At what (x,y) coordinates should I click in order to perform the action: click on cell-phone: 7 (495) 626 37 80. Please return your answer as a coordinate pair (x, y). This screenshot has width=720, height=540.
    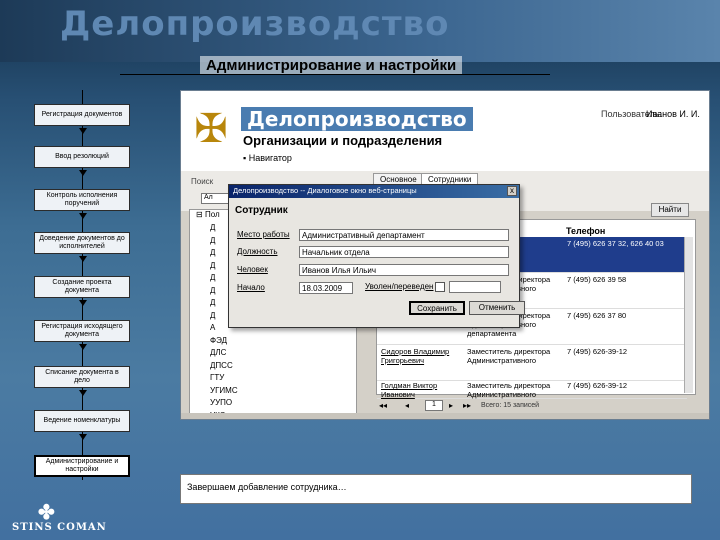
    Looking at the image, I should click on (597, 315).